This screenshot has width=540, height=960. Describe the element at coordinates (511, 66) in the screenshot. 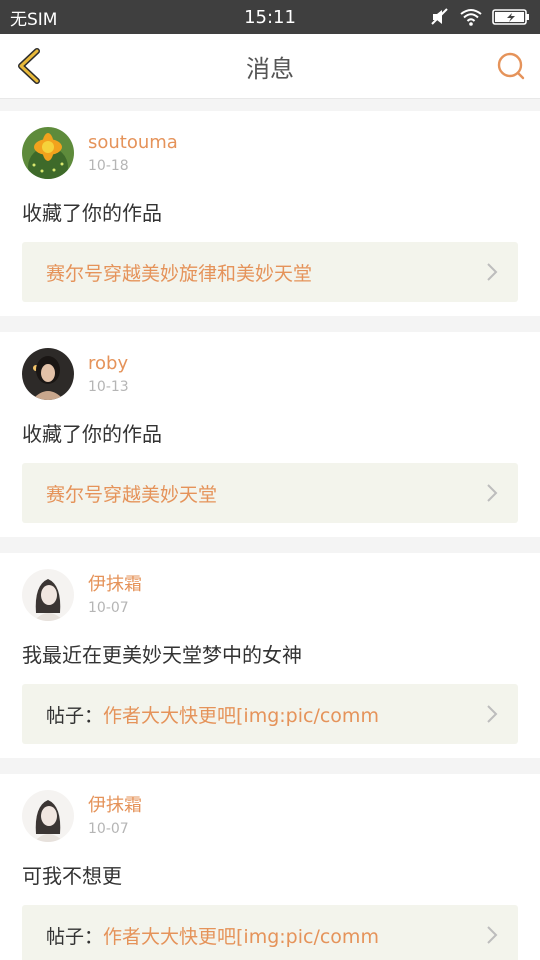

I see `search-icon` at that location.